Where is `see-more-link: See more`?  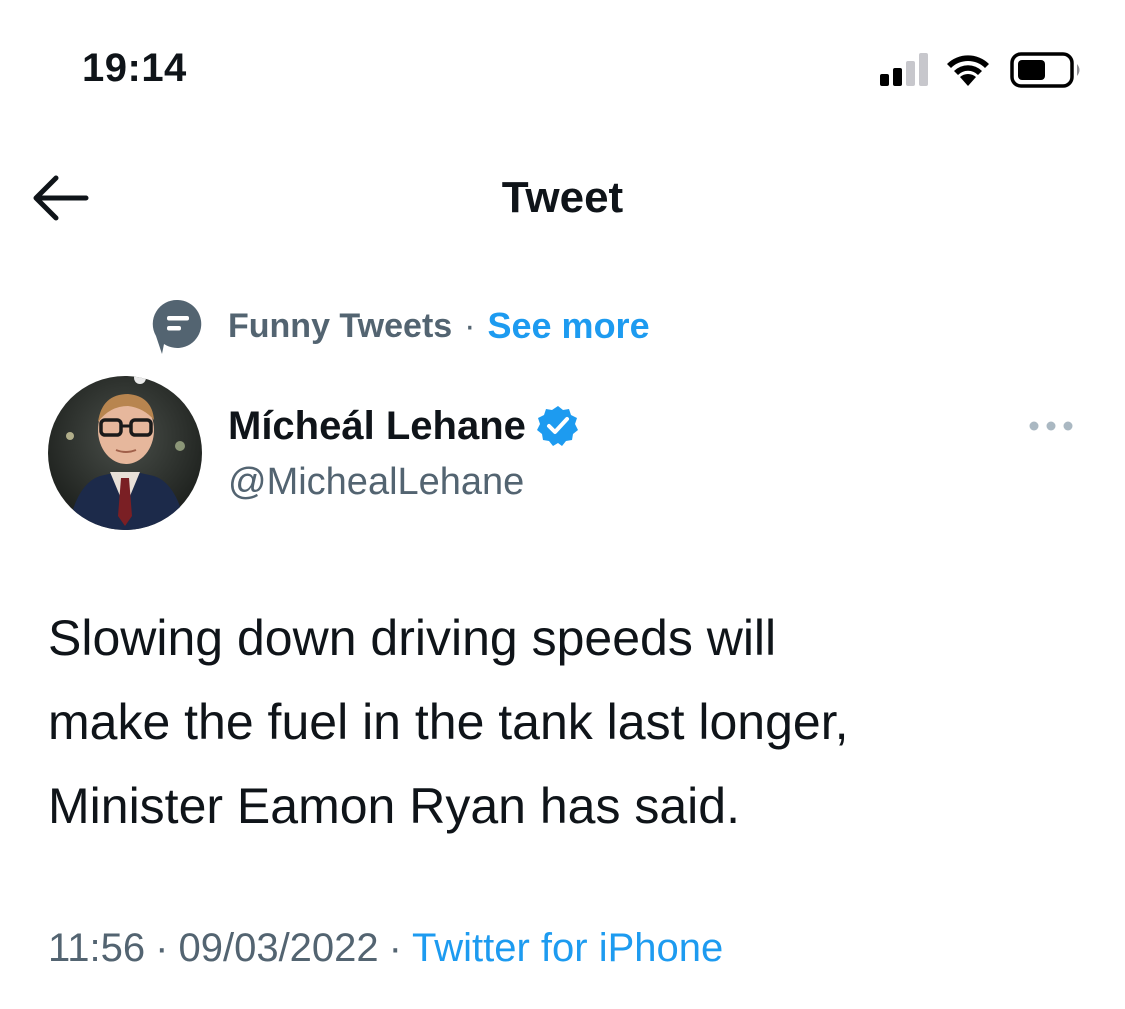
see-more-link: See more is located at coordinates (569, 326).